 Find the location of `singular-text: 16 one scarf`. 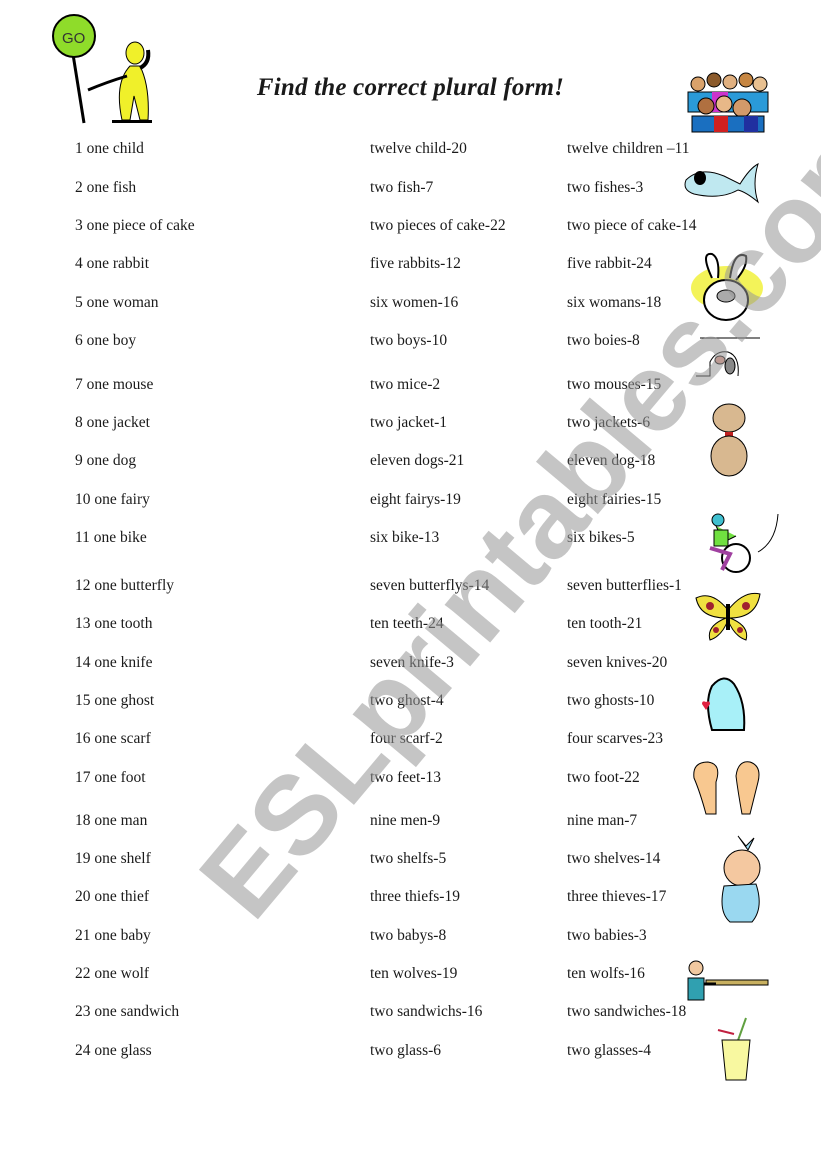

singular-text: 16 one scarf is located at coordinates (113, 738).